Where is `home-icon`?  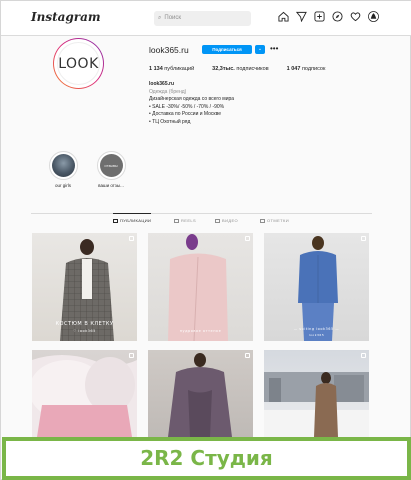 home-icon is located at coordinates (283, 16).